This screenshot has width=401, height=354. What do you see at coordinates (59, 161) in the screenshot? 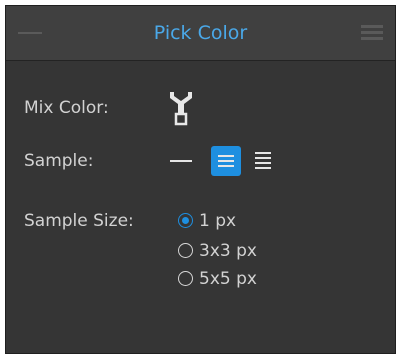
I see `sample-label: Sample:` at bounding box center [59, 161].